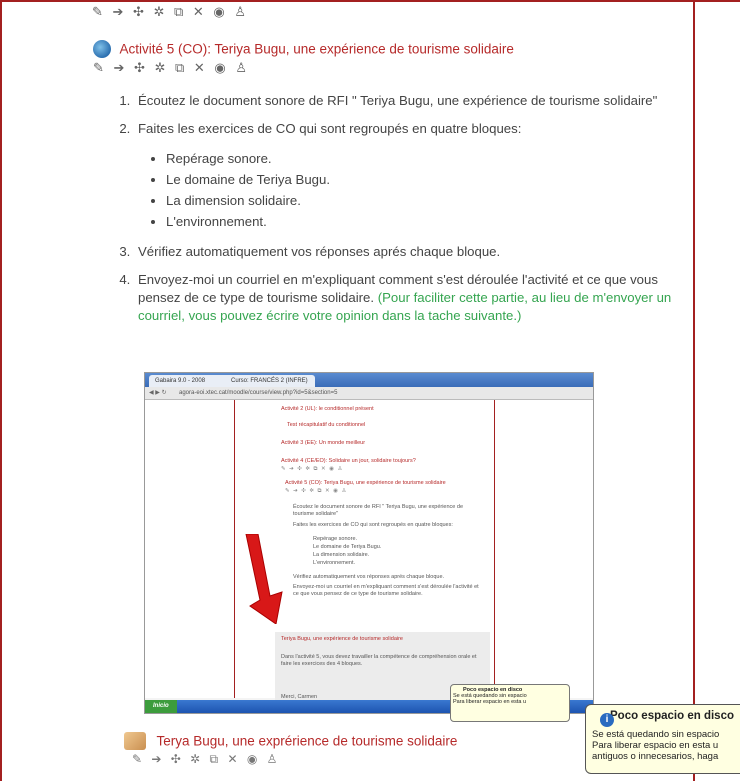 The width and height of the screenshot is (740, 781). I want to click on balloon-line: Se está quedando sin espacio, so click(656, 734).